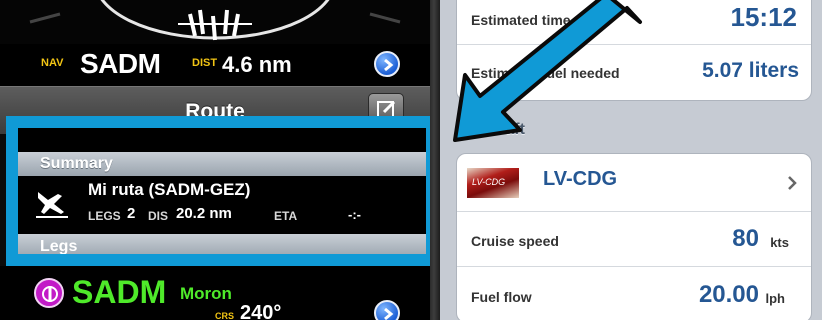  Describe the element at coordinates (206, 293) in the screenshot. I see `waypoint-name: Moron` at that location.